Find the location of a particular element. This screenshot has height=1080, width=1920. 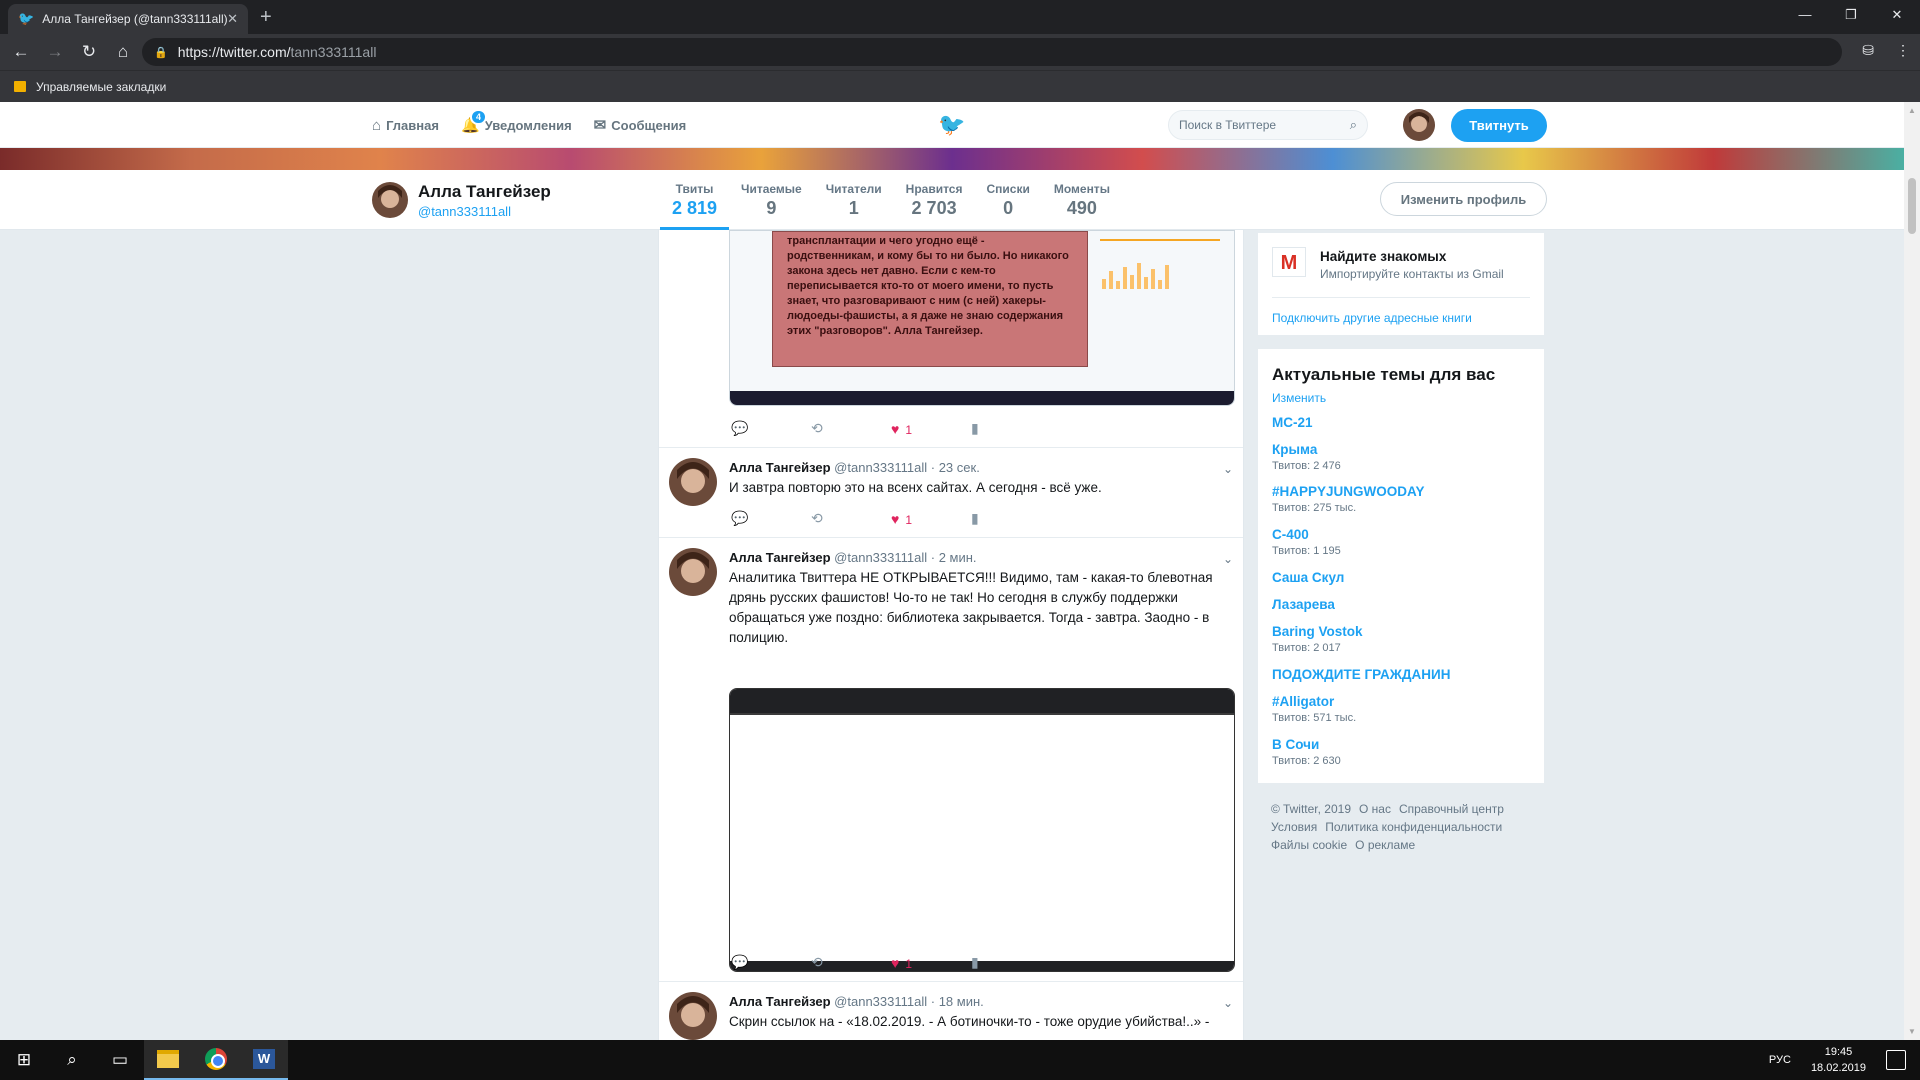

edit-profile-button: Изменить профиль is located at coordinates (1463, 199).